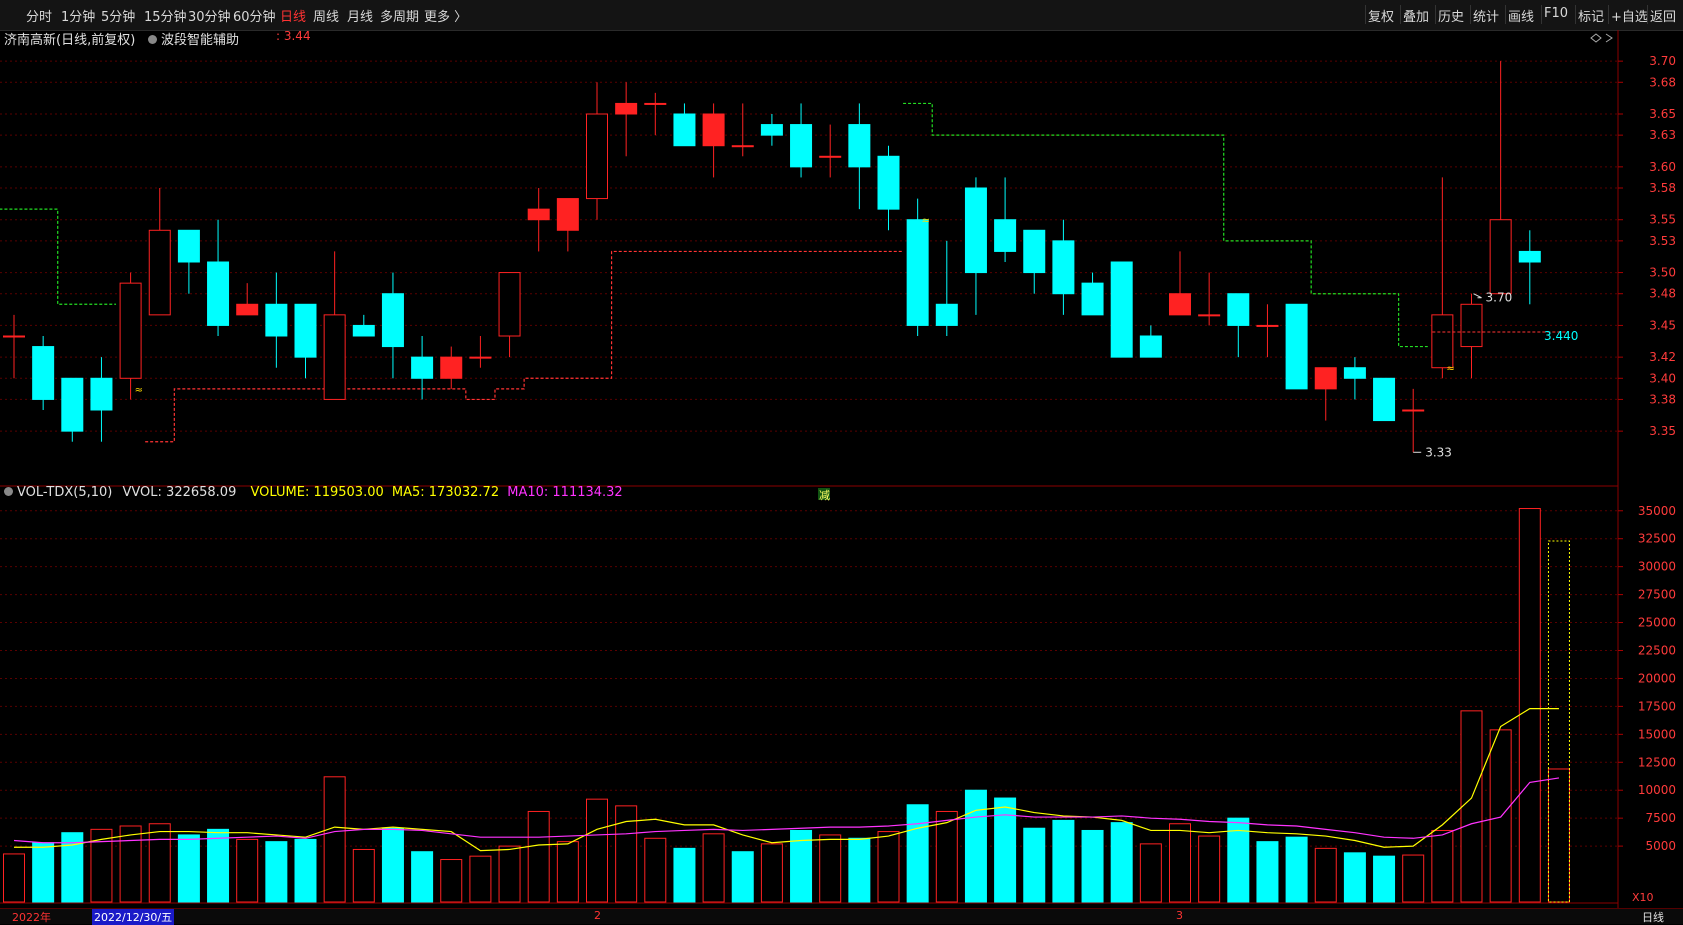 The width and height of the screenshot is (1683, 925). I want to click on gear-icon, so click(8, 491).